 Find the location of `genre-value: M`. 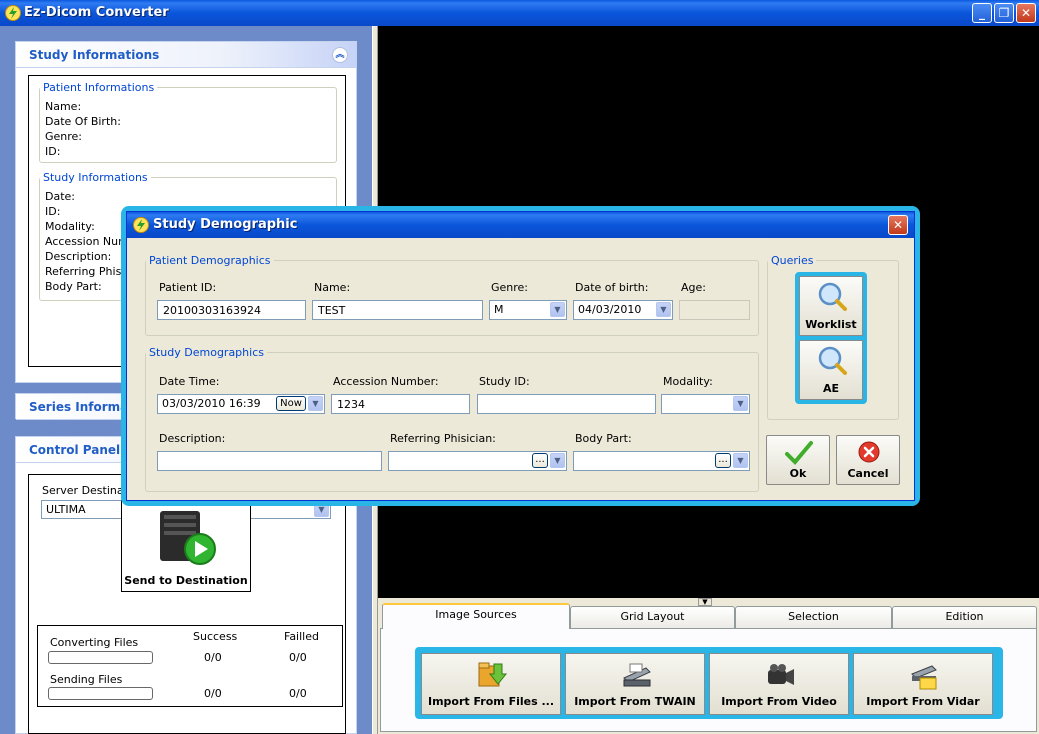

genre-value: M is located at coordinates (499, 309).